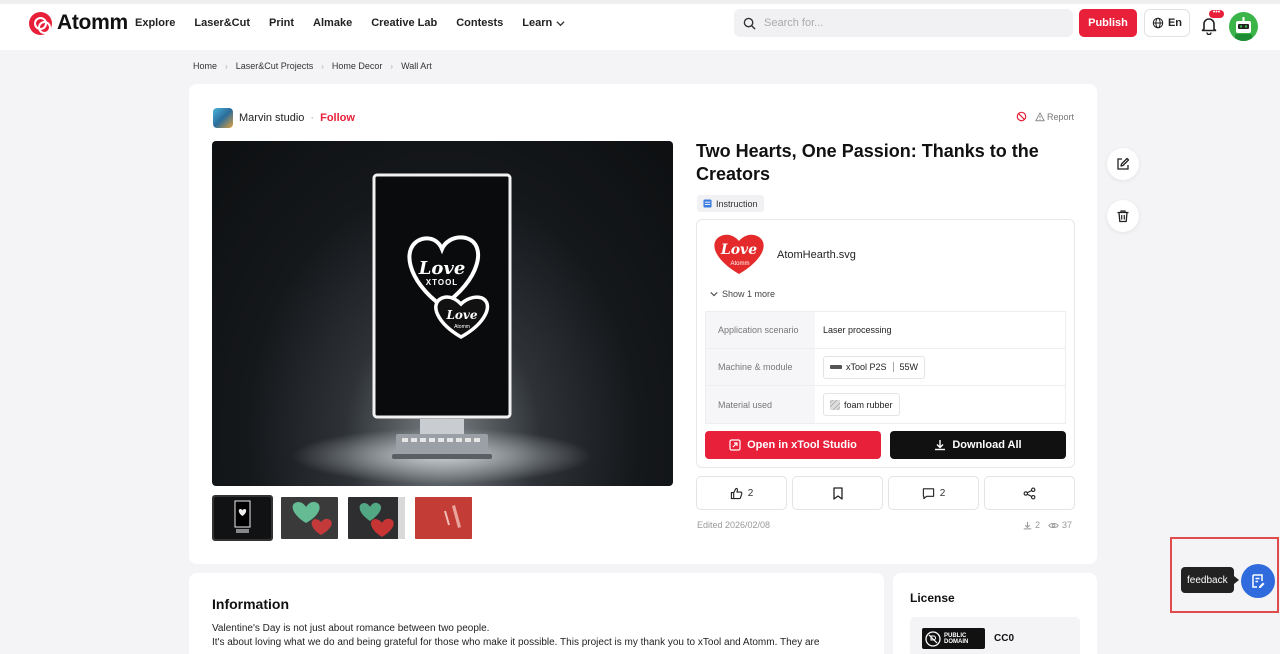 Image resolution: width=1280 pixels, height=654 pixels. What do you see at coordinates (836, 367) in the screenshot?
I see `machine-icon` at bounding box center [836, 367].